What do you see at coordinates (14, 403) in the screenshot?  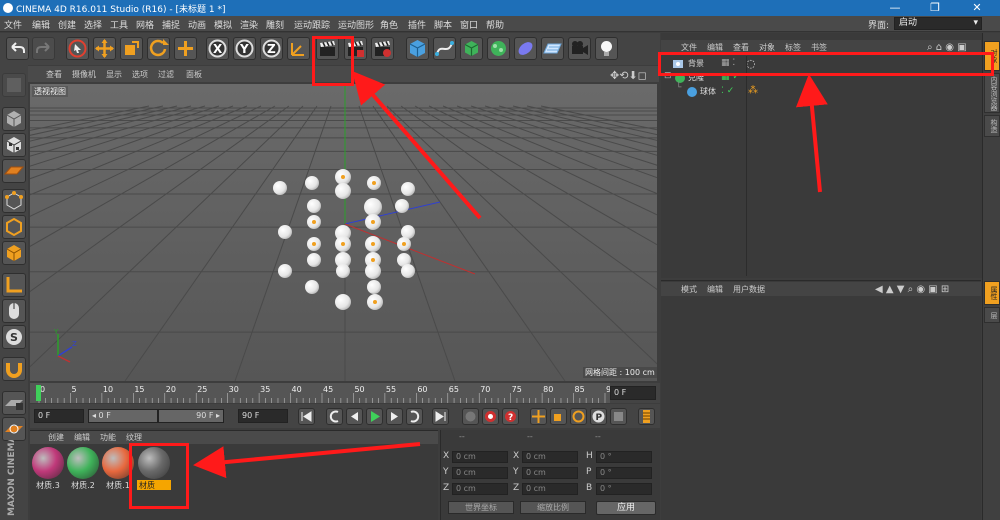 I see `lock-workplane-button` at bounding box center [14, 403].